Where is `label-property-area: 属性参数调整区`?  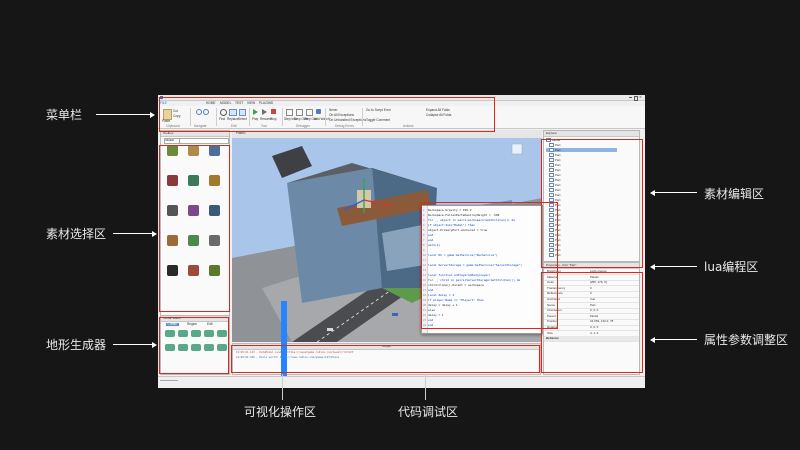
label-property-area: 属性参数调整区 is located at coordinates (746, 340).